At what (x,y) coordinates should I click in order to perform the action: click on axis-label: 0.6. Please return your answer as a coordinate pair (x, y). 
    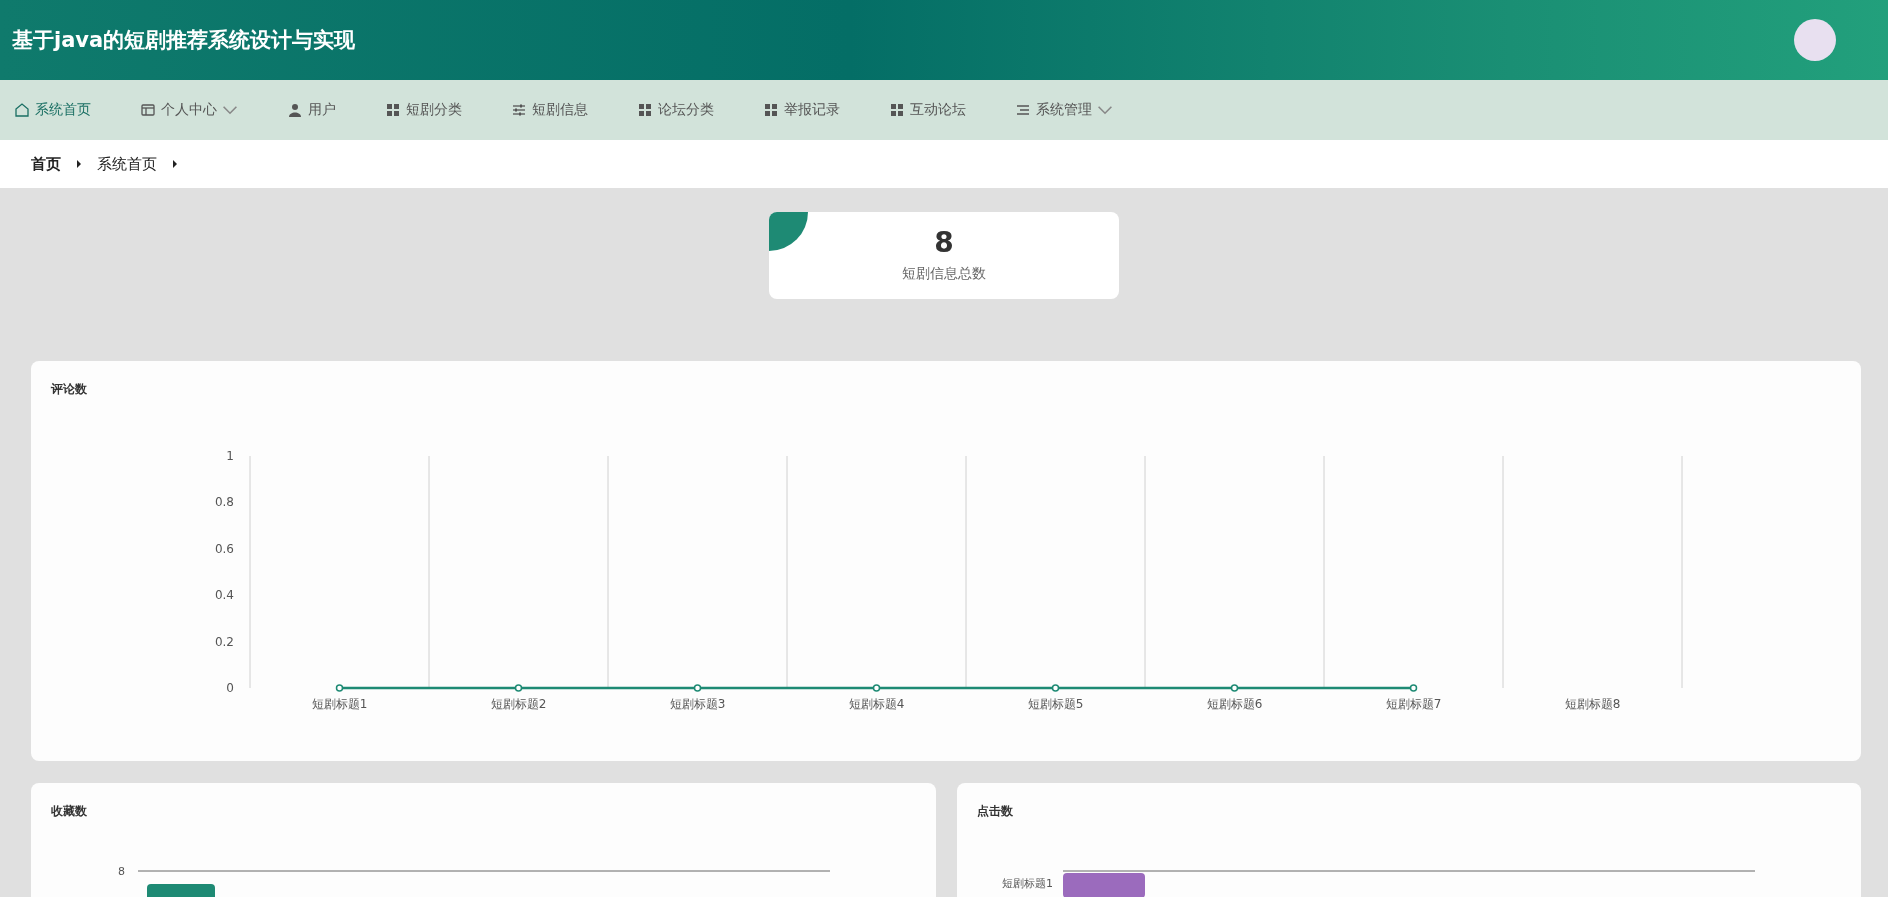
    Looking at the image, I should click on (224, 548).